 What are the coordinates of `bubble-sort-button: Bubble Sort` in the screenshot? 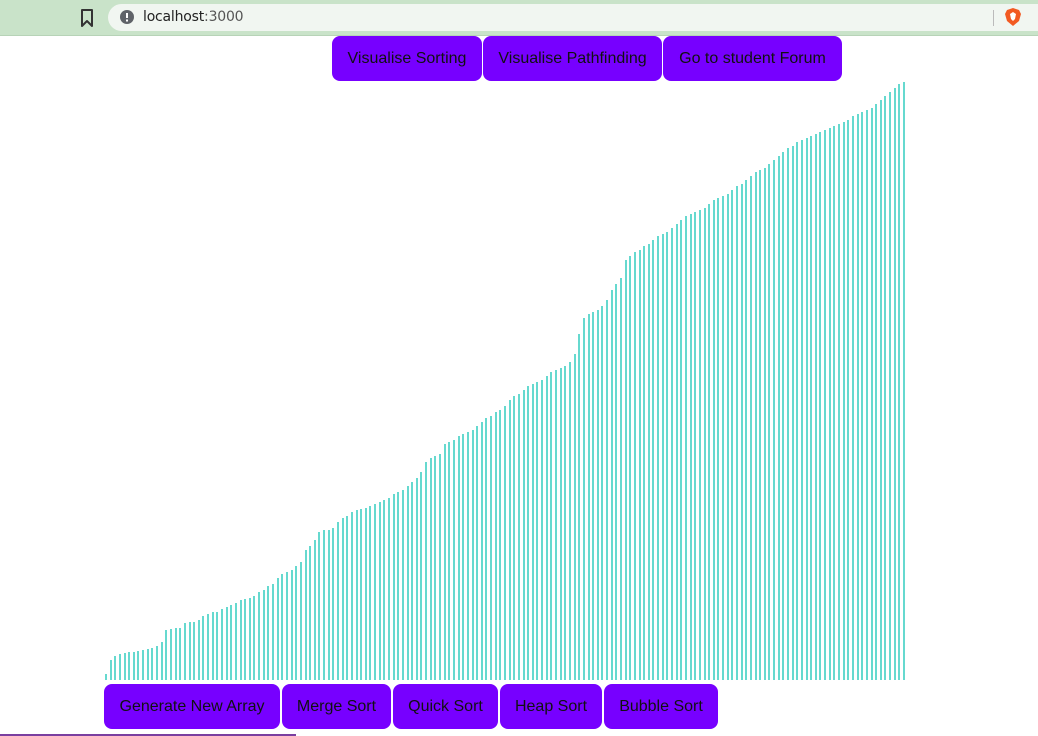 It's located at (661, 706).